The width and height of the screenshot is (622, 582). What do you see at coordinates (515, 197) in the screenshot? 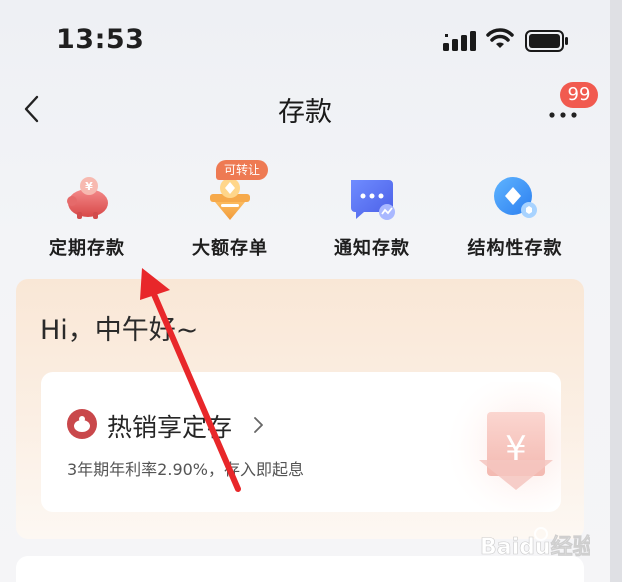
I see `structured-deposit-icon` at bounding box center [515, 197].